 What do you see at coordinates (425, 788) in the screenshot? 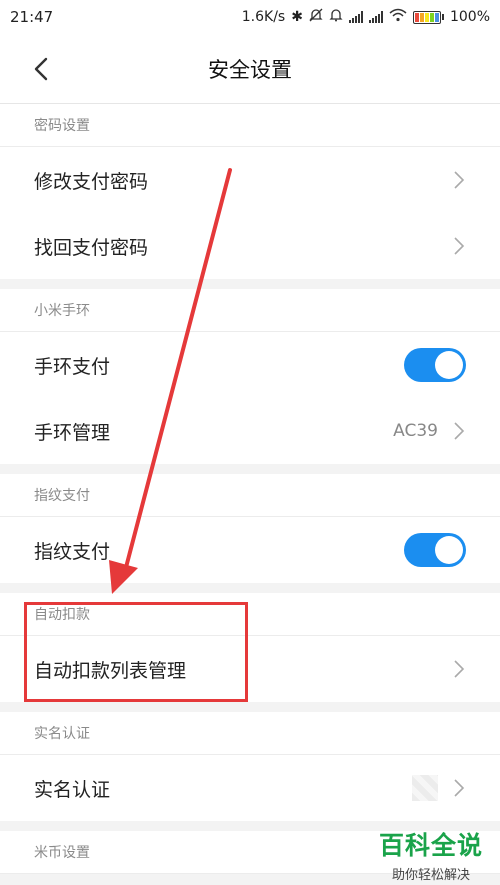
I see `blurred-value` at bounding box center [425, 788].